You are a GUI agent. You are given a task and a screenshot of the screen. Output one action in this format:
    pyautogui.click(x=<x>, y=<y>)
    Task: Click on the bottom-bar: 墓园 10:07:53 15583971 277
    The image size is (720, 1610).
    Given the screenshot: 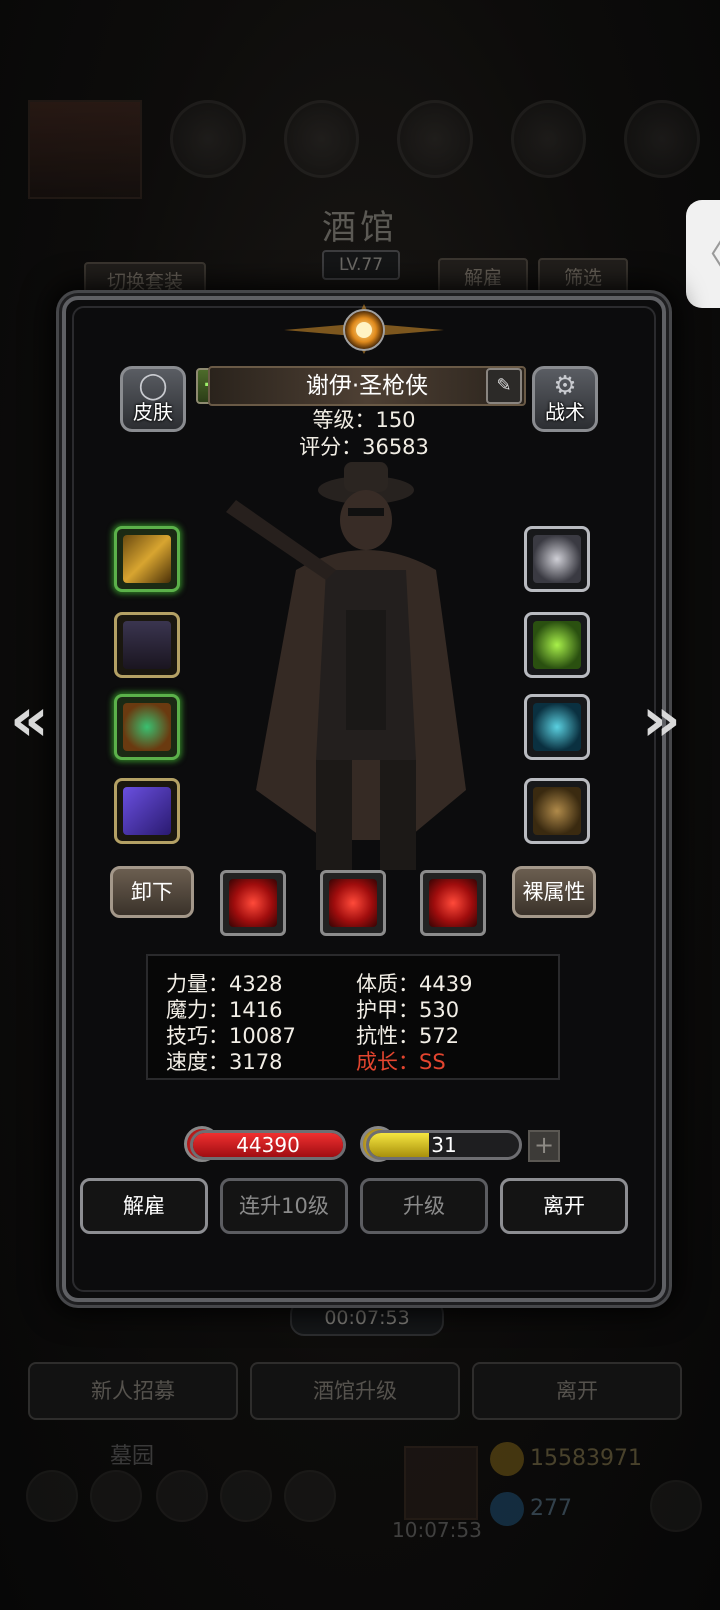 What is the action you would take?
    pyautogui.click(x=361, y=1495)
    